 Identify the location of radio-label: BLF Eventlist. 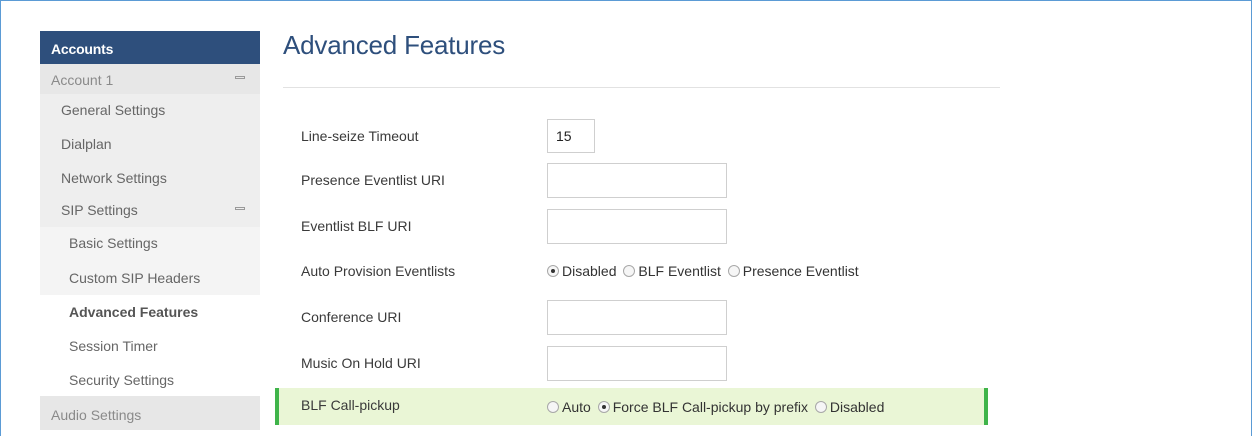
(679, 271).